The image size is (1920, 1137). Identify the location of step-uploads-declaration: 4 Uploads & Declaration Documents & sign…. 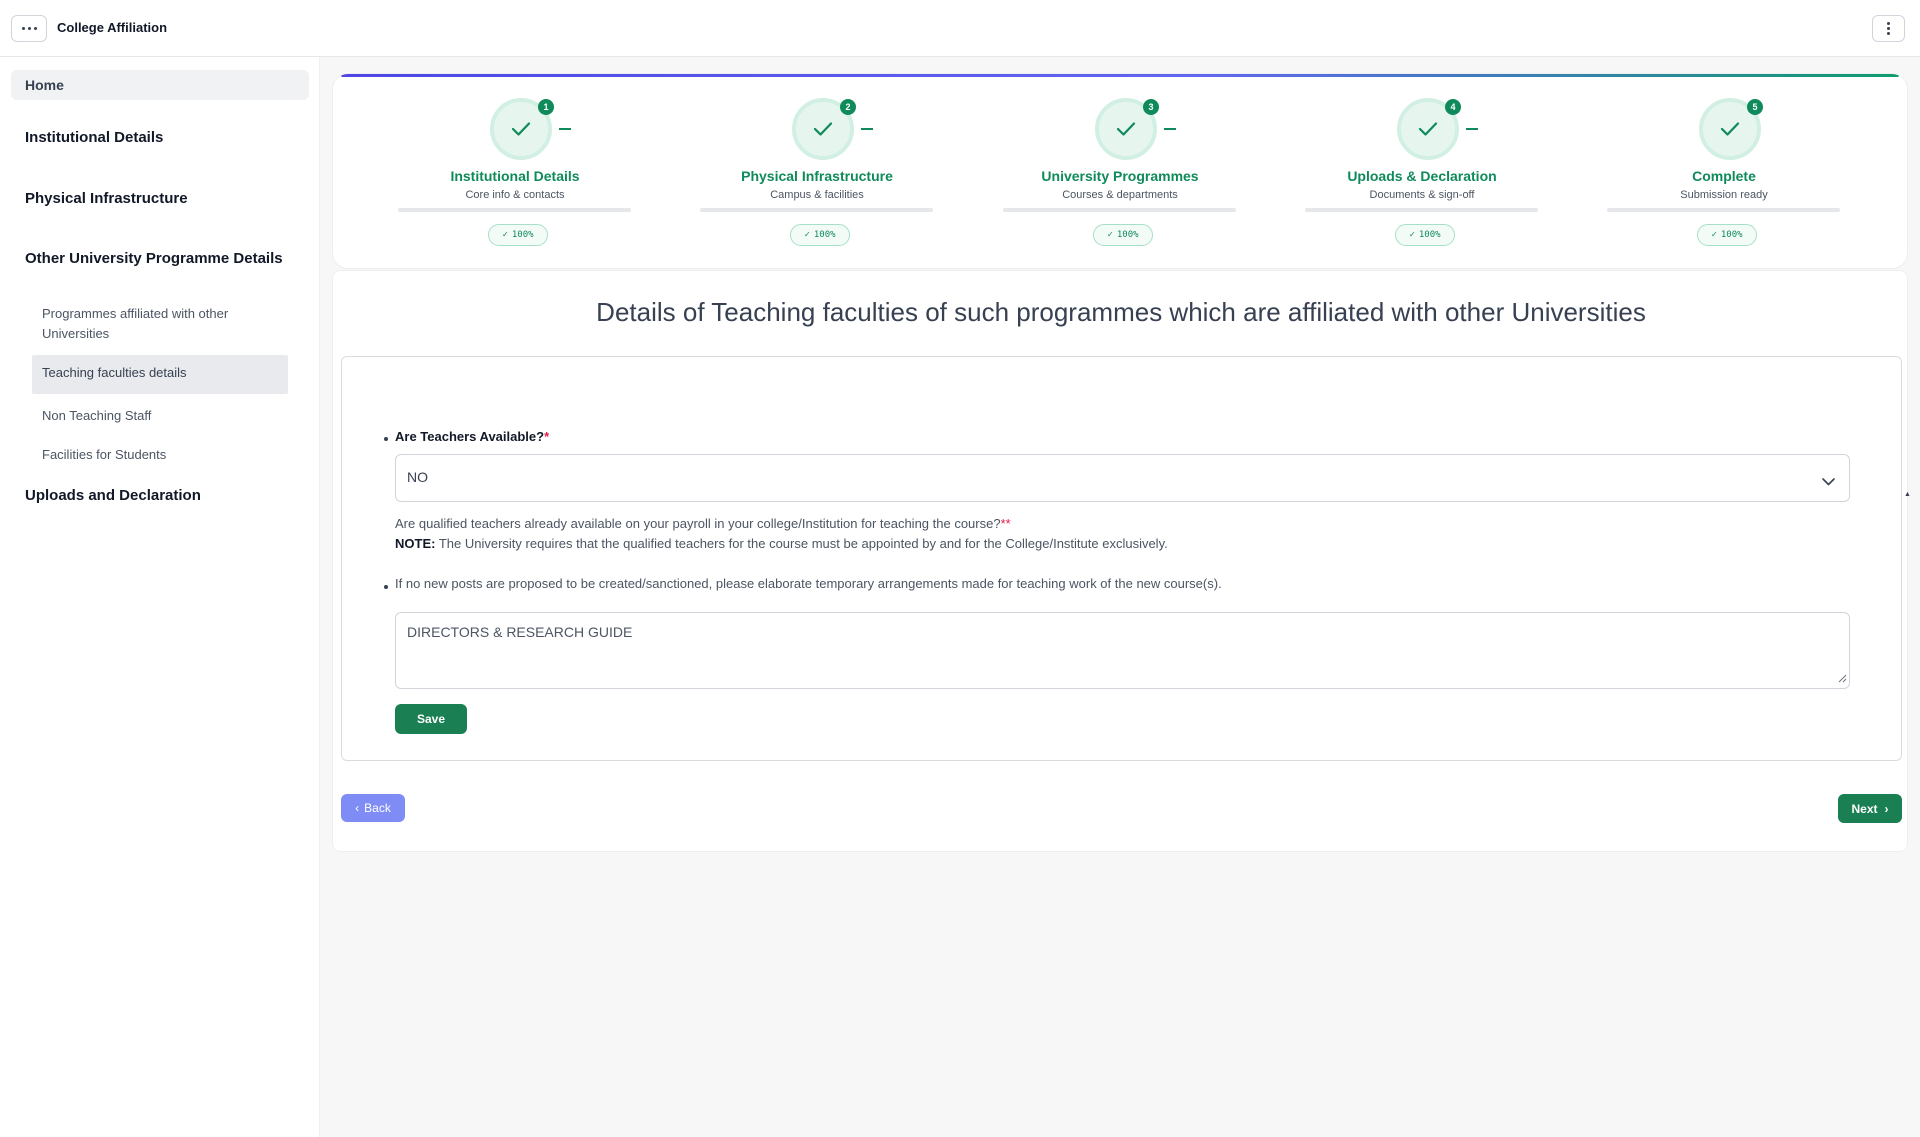
(1422, 178).